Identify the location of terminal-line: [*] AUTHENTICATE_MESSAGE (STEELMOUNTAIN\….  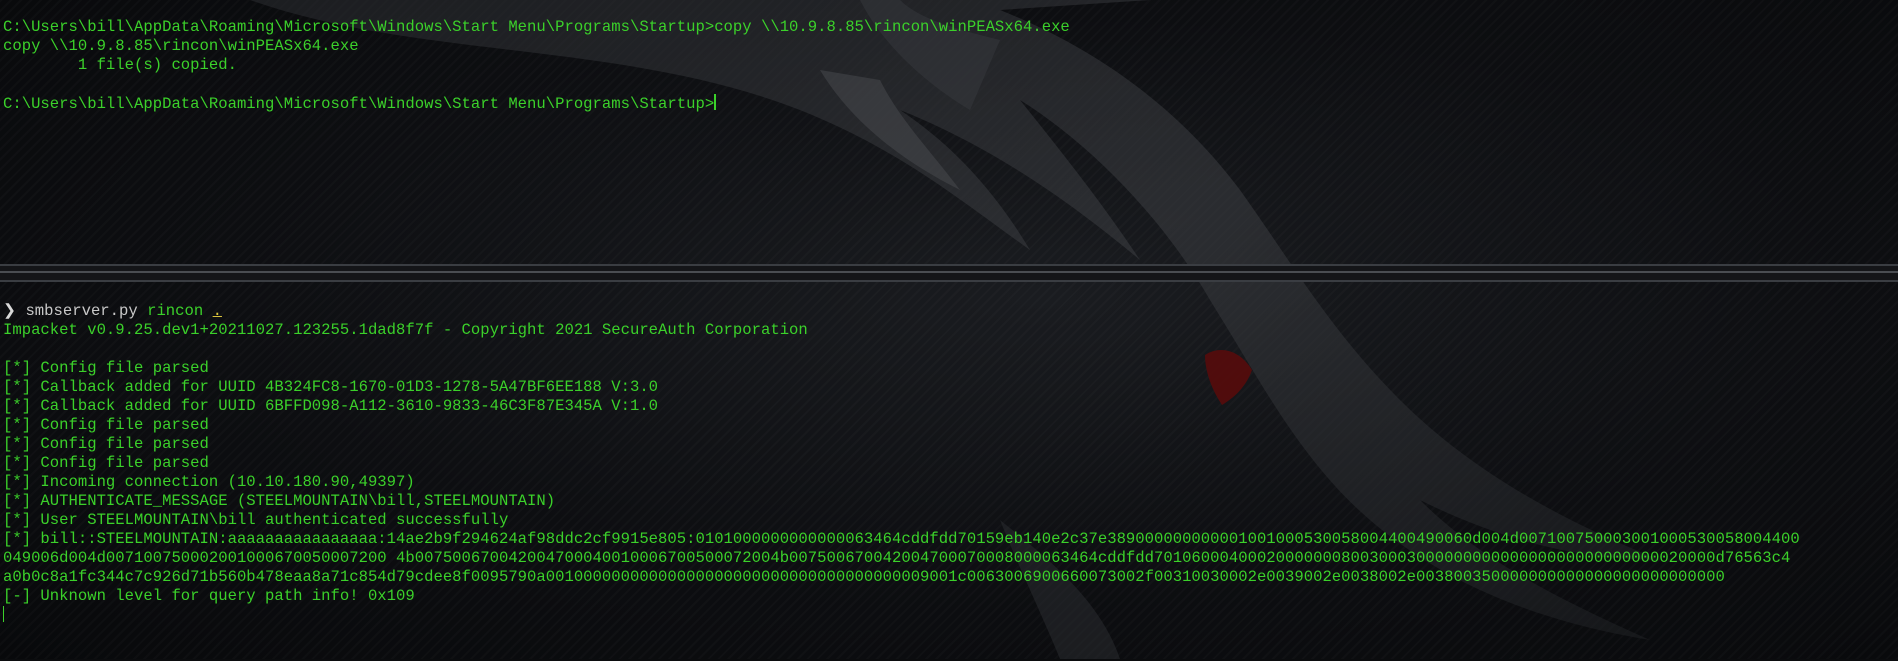
(279, 501).